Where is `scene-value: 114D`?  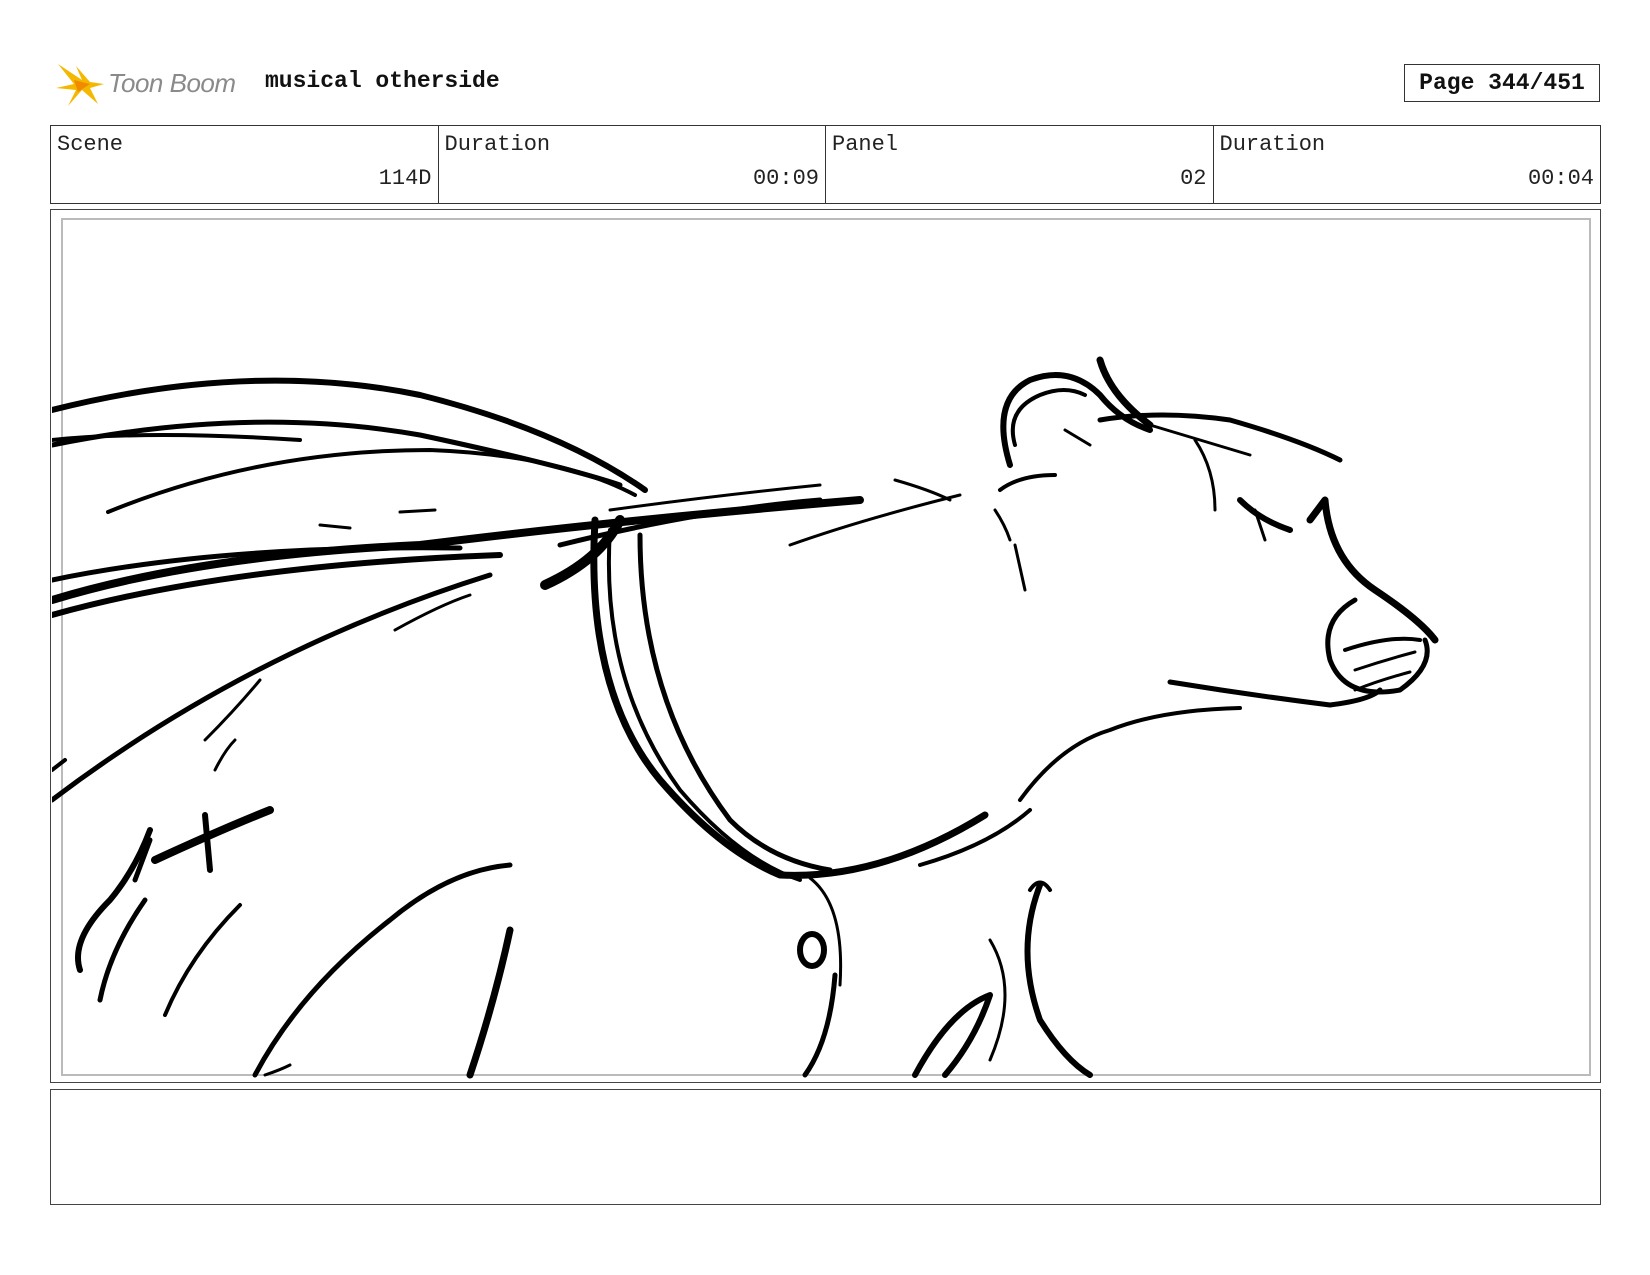
scene-value: 114D is located at coordinates (405, 178).